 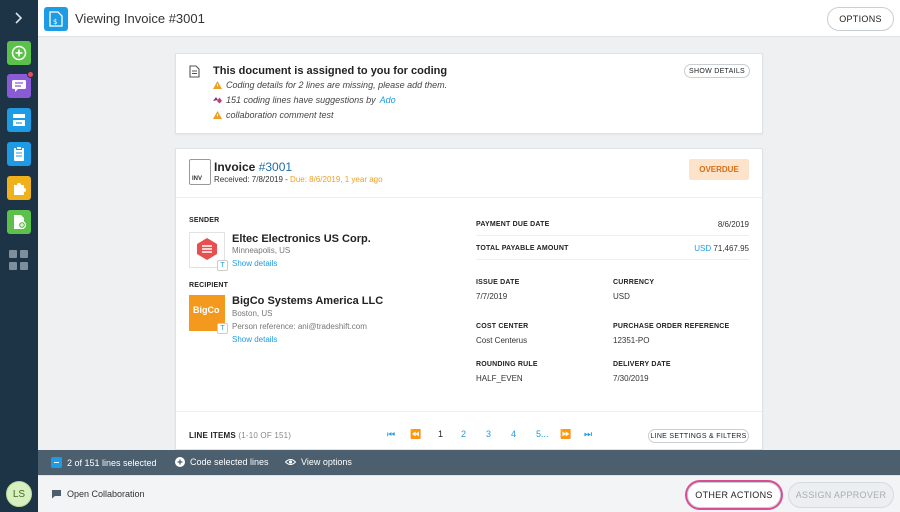 What do you see at coordinates (280, 115) in the screenshot?
I see `notice-message-text: collaboration comment test` at bounding box center [280, 115].